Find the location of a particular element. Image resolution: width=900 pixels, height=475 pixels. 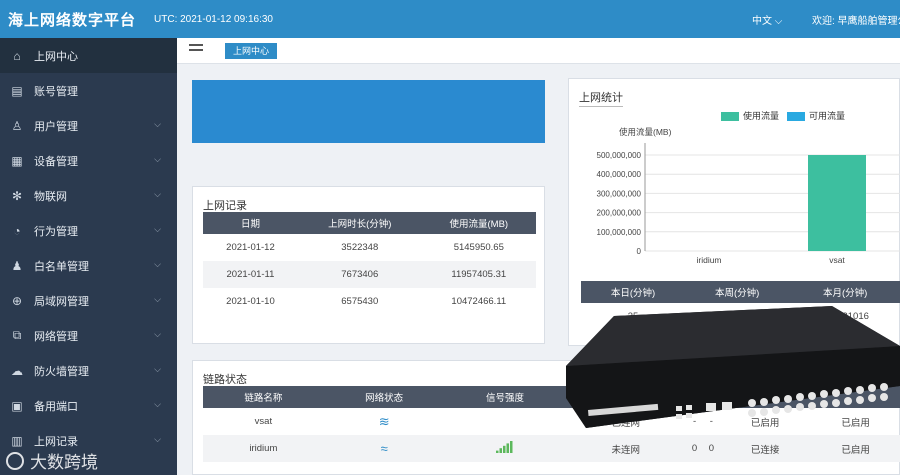

y-tick-label: 100,000,000 is located at coordinates (619, 232).